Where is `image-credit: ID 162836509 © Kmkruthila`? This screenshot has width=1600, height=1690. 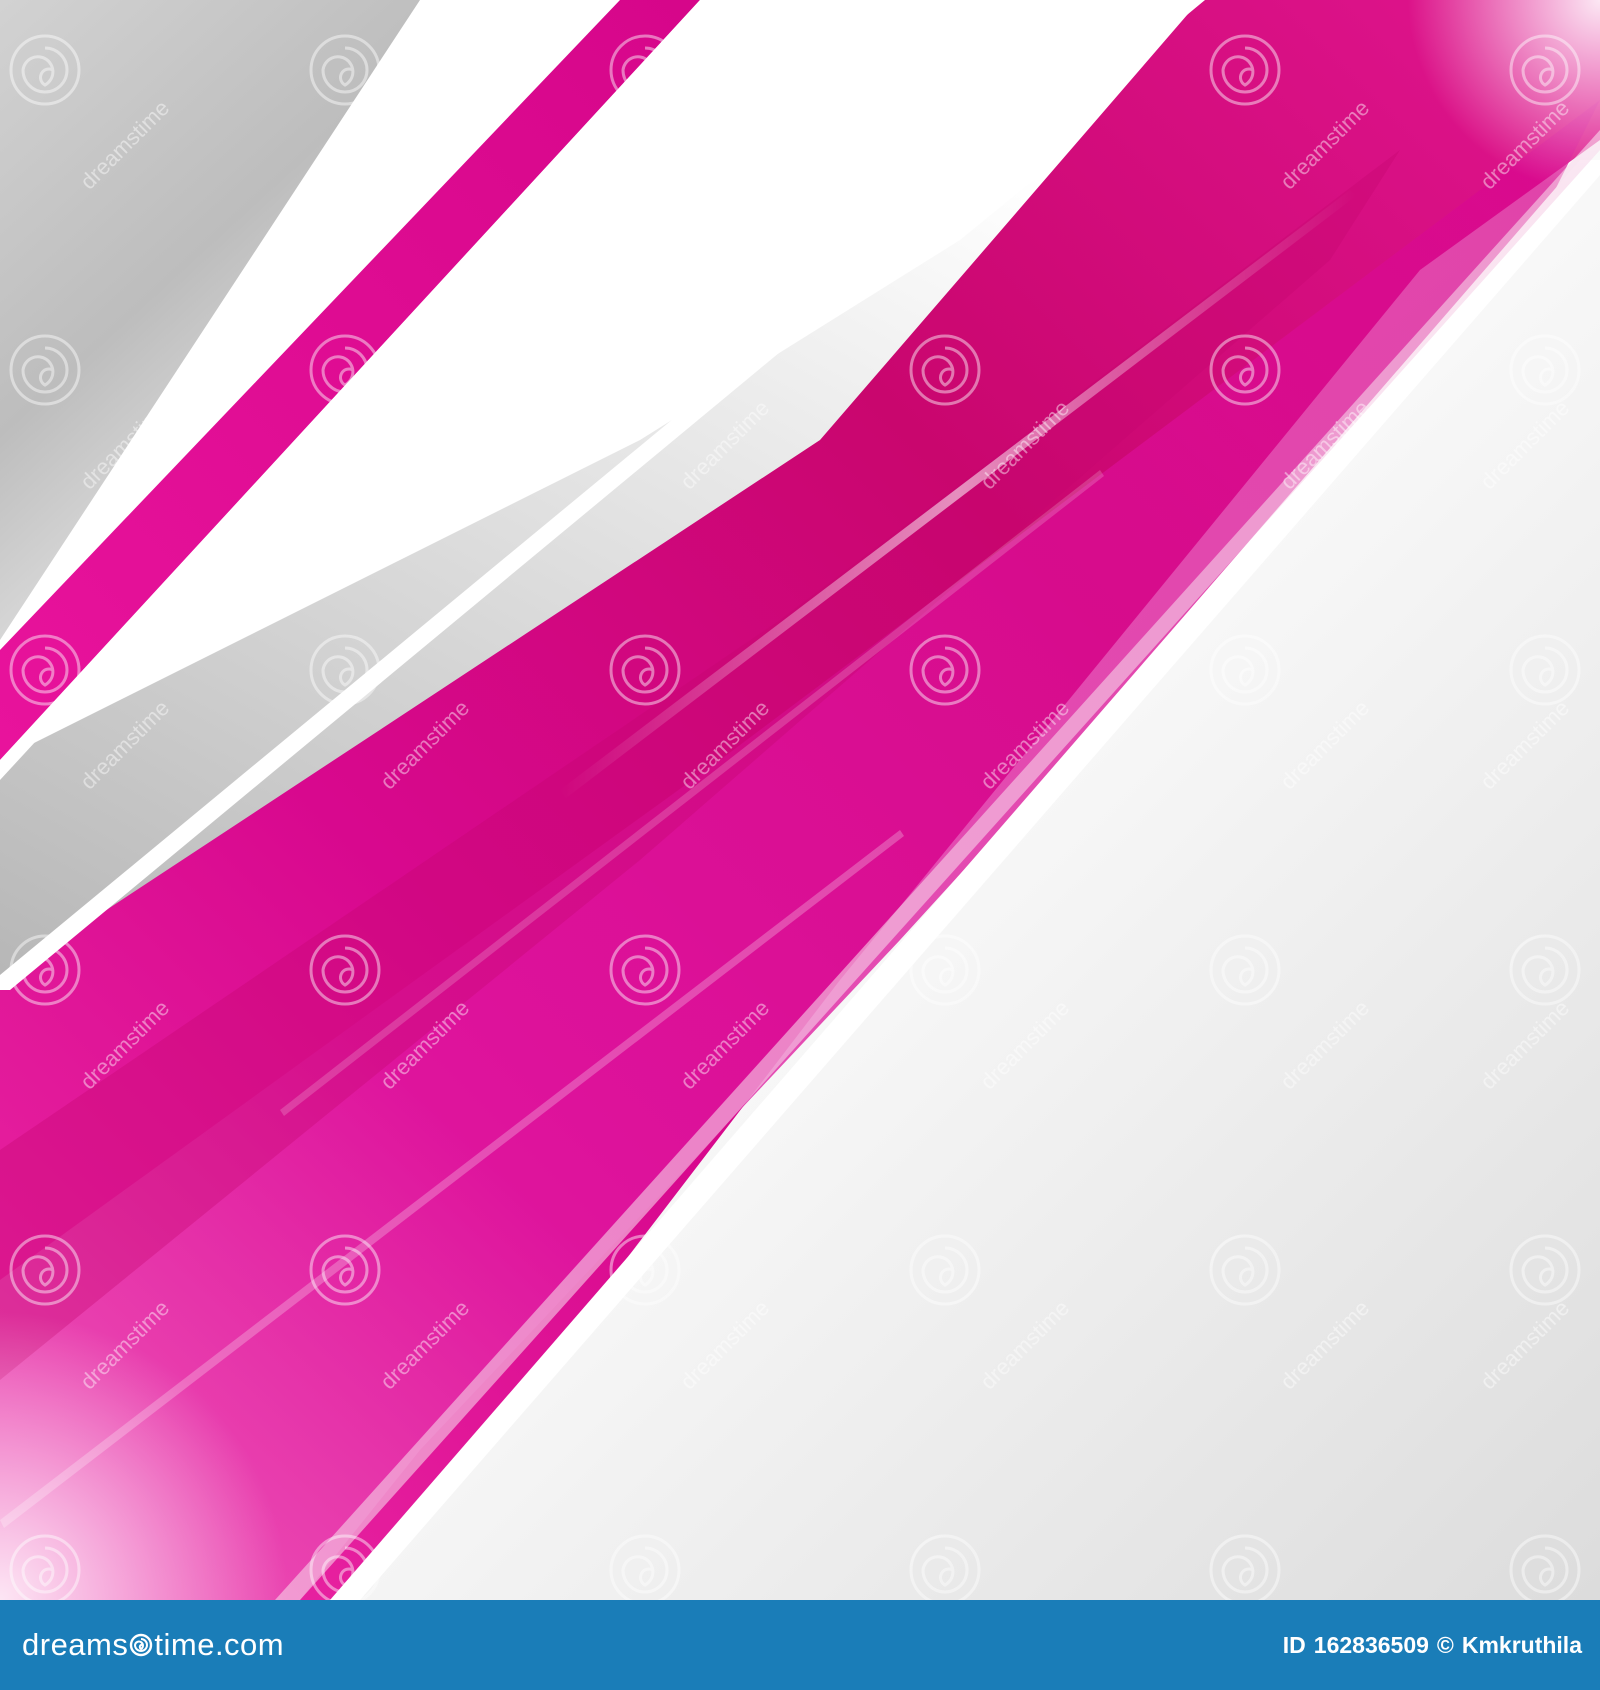 image-credit: ID 162836509 © Kmkruthila is located at coordinates (1432, 1645).